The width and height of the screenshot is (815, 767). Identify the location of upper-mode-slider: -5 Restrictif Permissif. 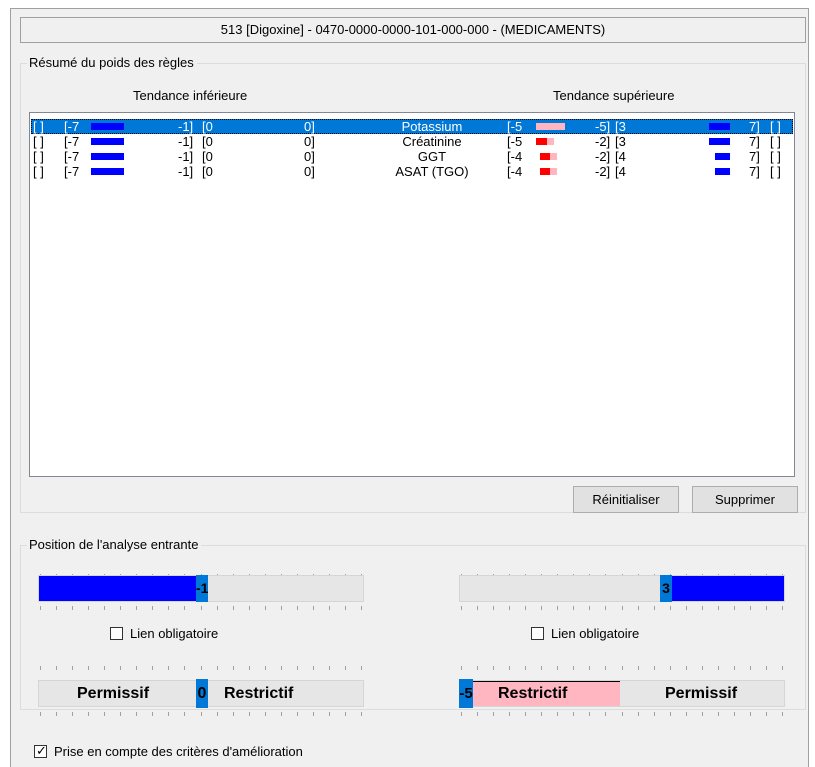
(622, 693).